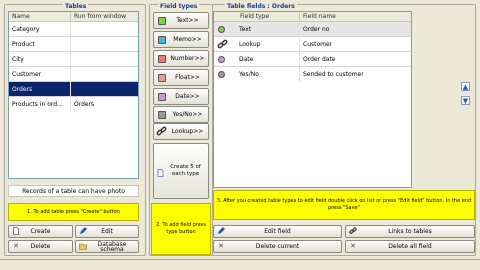 The width and height of the screenshot is (480, 270). I want to click on table-fields-title: Table fields : Orders, so click(261, 6).